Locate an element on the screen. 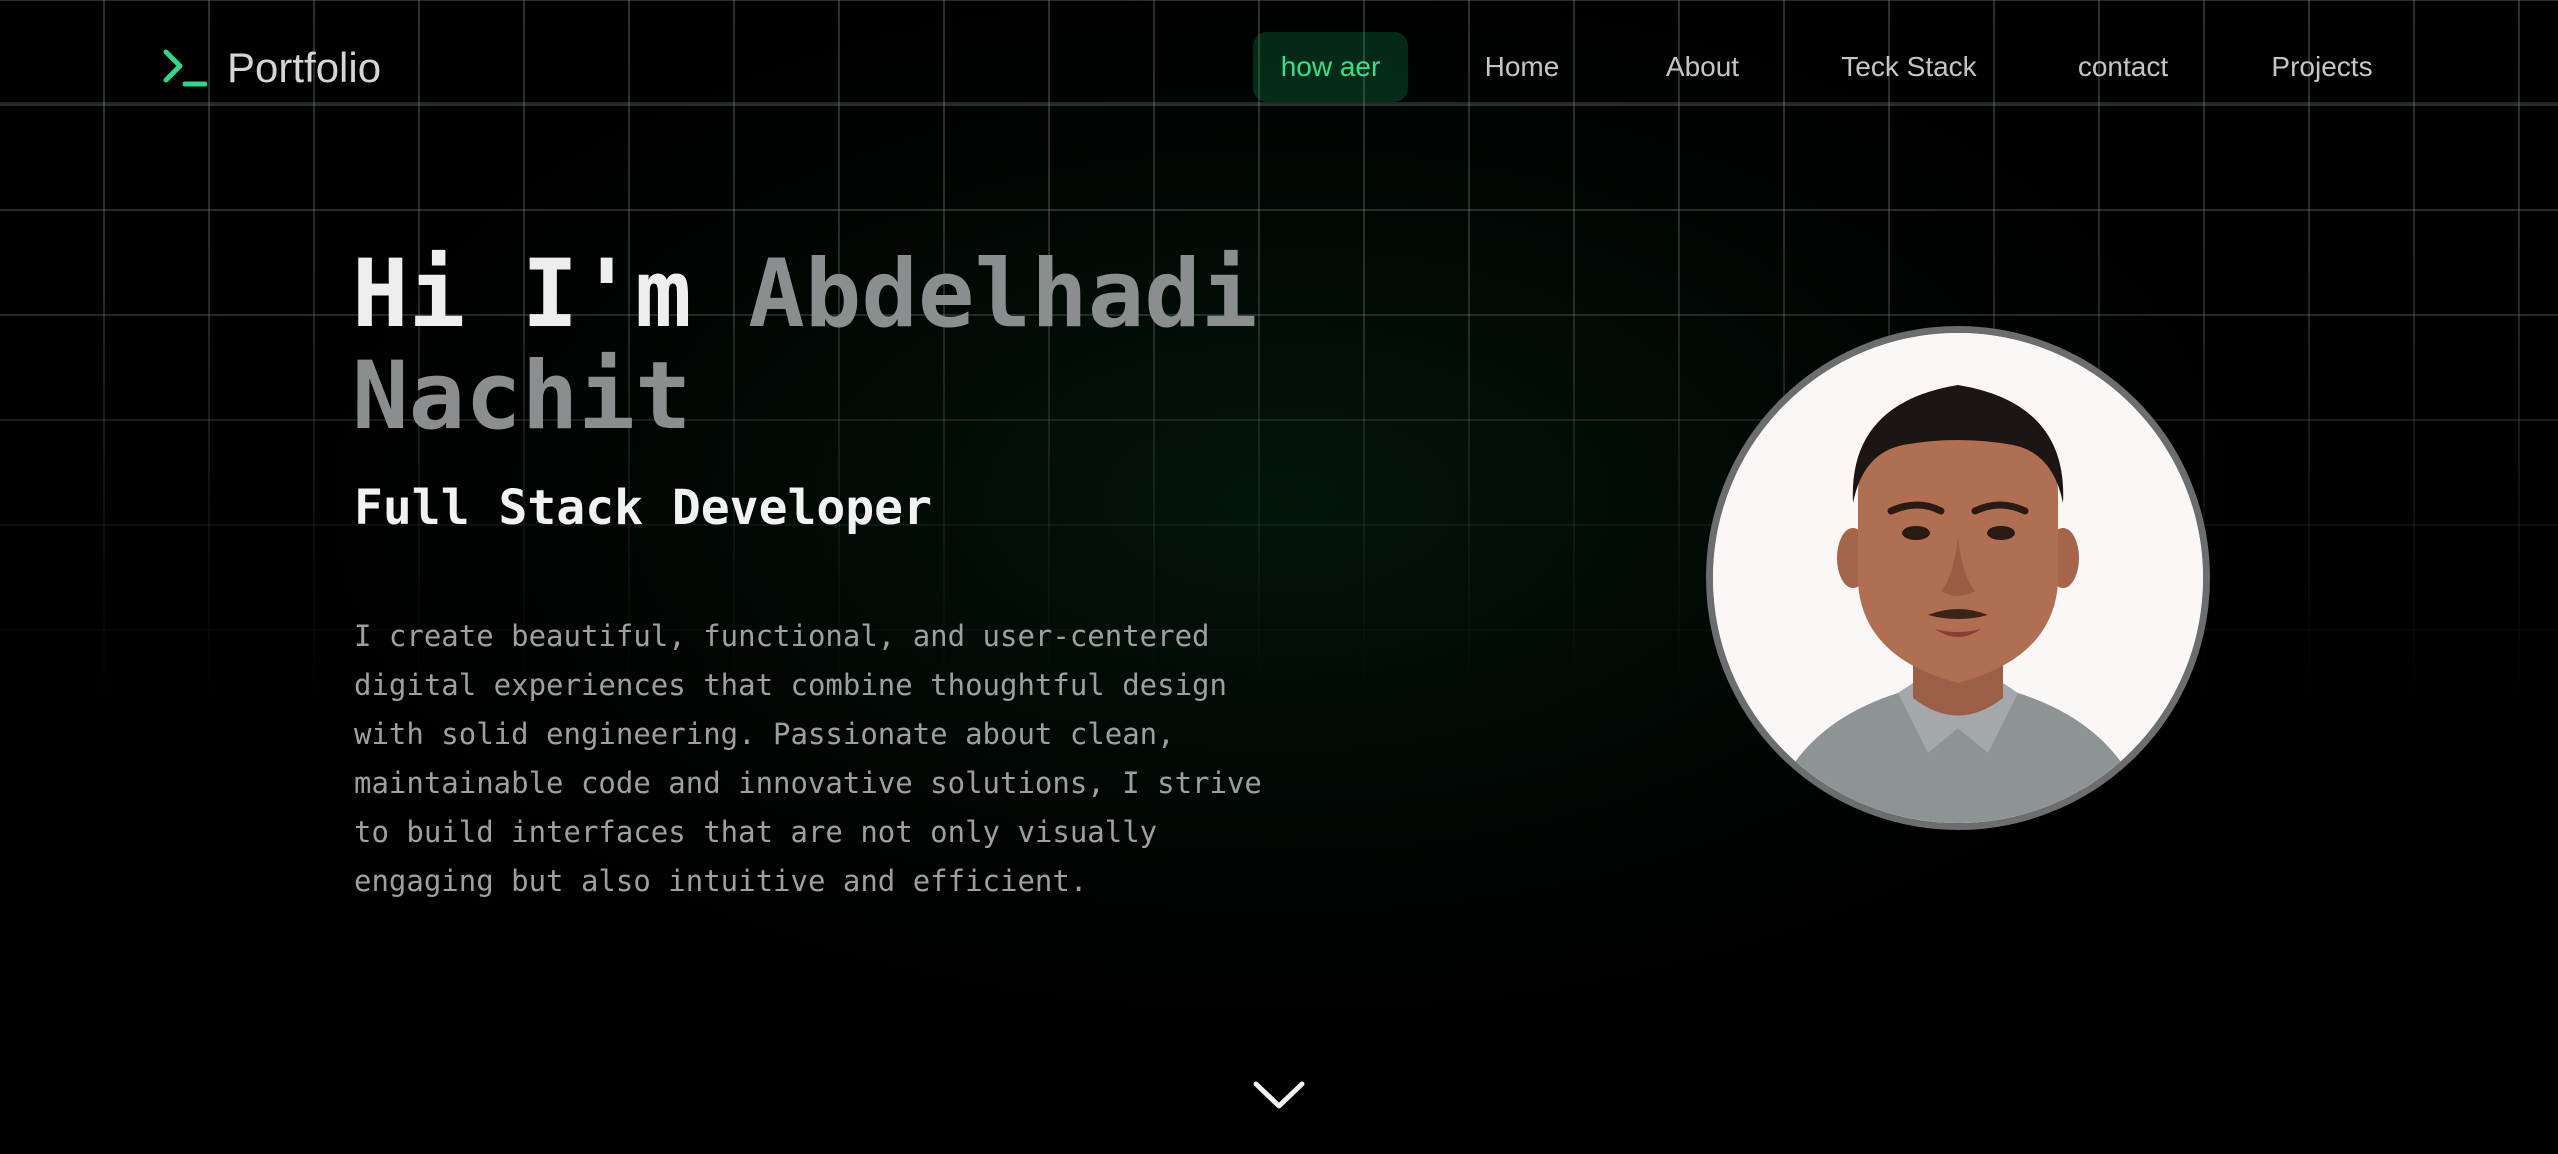 Image resolution: width=2558 pixels, height=1154 pixels. nav-item-home: Home is located at coordinates (1522, 67).